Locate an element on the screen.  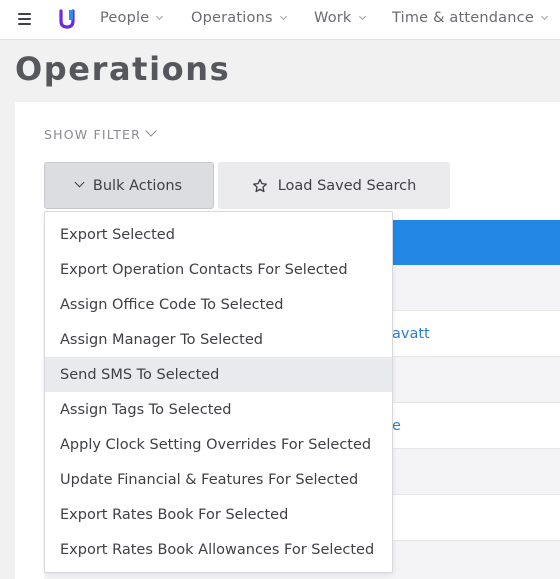
nav-item-label: Work is located at coordinates (333, 18).